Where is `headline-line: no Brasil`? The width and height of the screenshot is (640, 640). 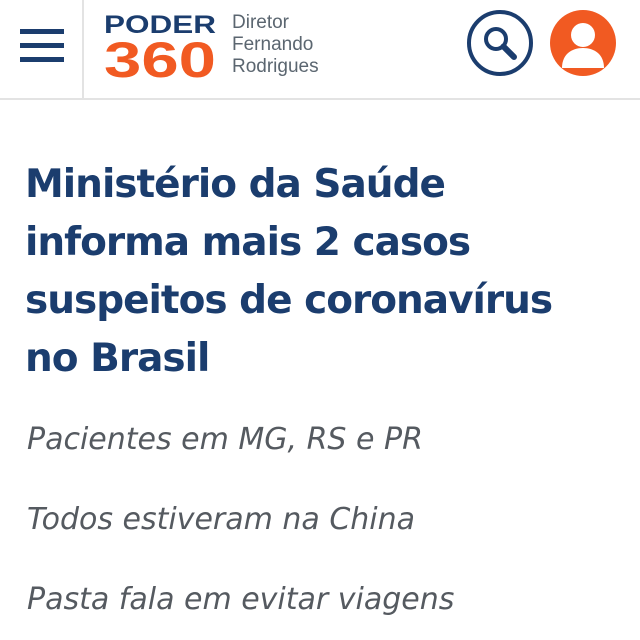 headline-line: no Brasil is located at coordinates (117, 358).